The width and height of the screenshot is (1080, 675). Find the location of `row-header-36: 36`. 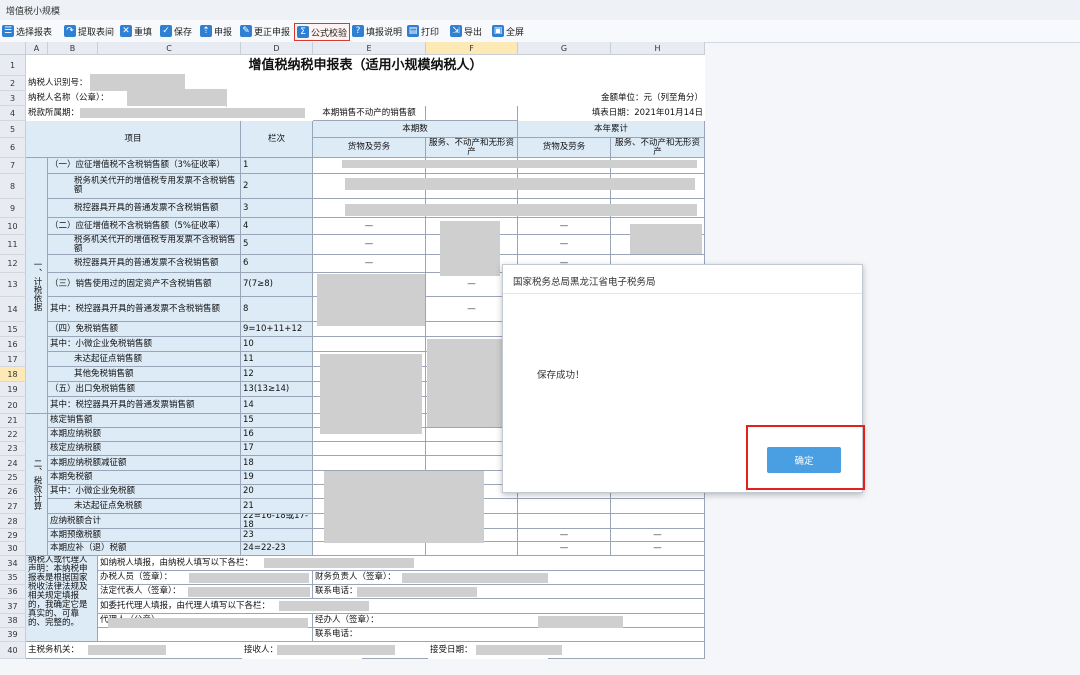

row-header-36: 36 is located at coordinates (13, 592).